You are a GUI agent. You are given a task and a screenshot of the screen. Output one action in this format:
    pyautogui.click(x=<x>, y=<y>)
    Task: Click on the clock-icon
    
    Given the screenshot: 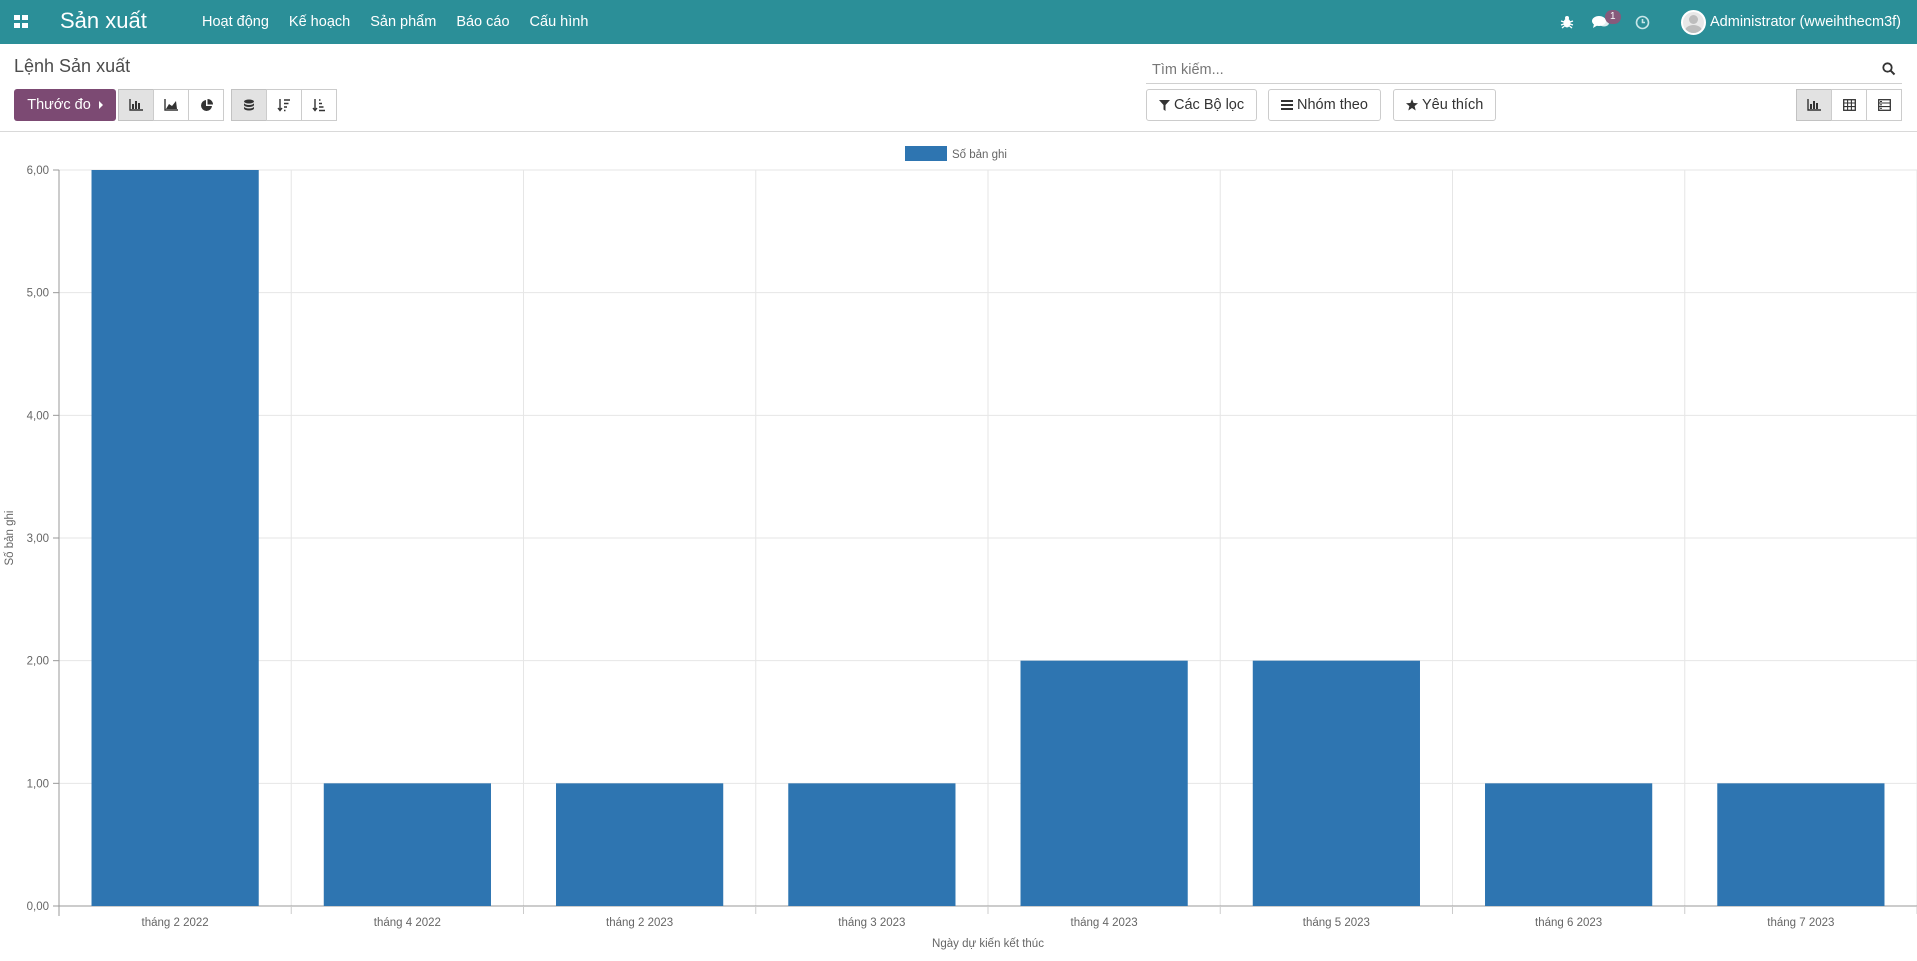 What is the action you would take?
    pyautogui.click(x=1642, y=22)
    